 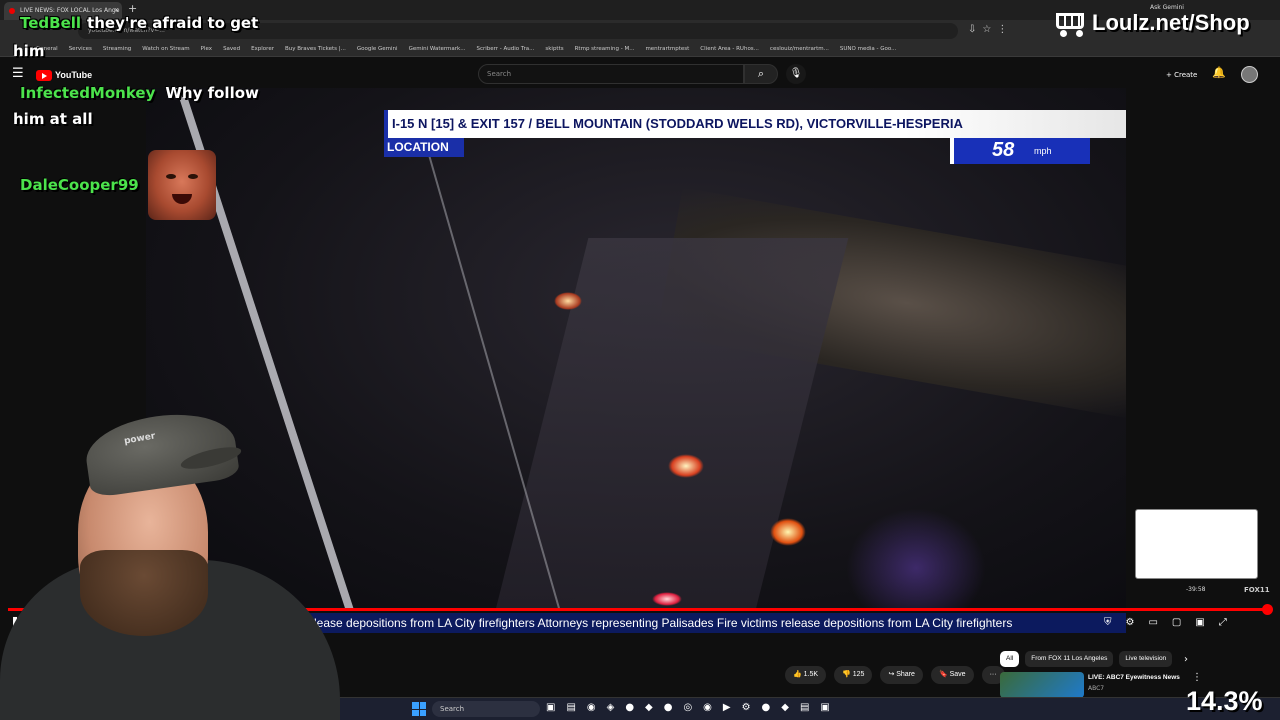 I want to click on menu-icon: ☰, so click(x=18, y=73).